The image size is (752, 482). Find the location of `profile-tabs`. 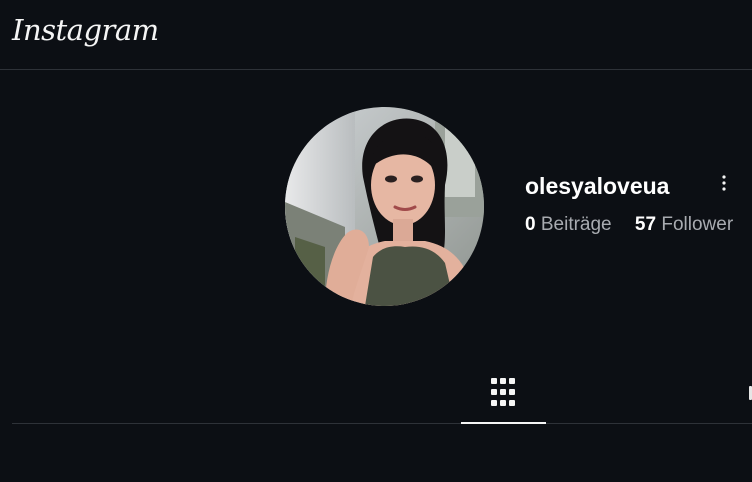

profile-tabs is located at coordinates (382, 392).